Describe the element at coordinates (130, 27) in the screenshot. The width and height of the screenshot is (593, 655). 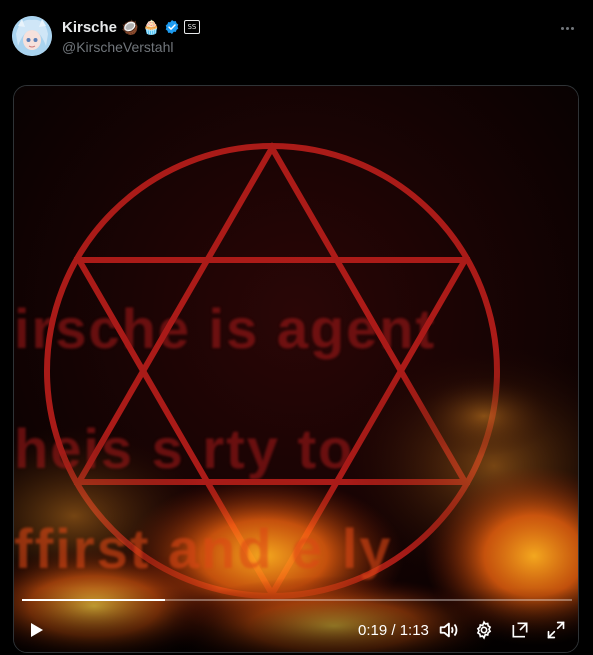
I see `coconut-emoji: 🥥` at that location.